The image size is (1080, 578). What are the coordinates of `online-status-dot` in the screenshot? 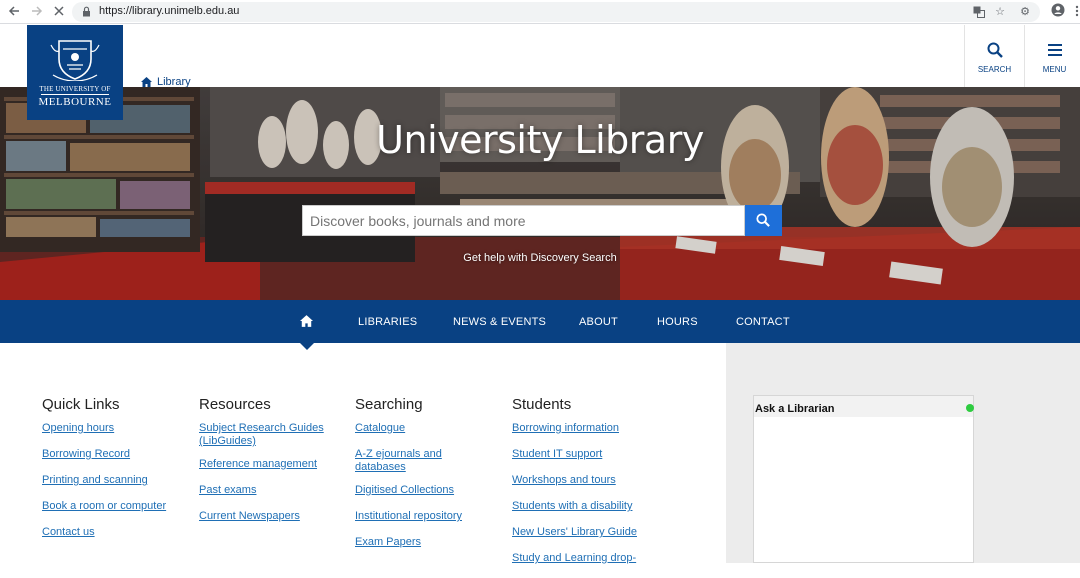 It's located at (970, 408).